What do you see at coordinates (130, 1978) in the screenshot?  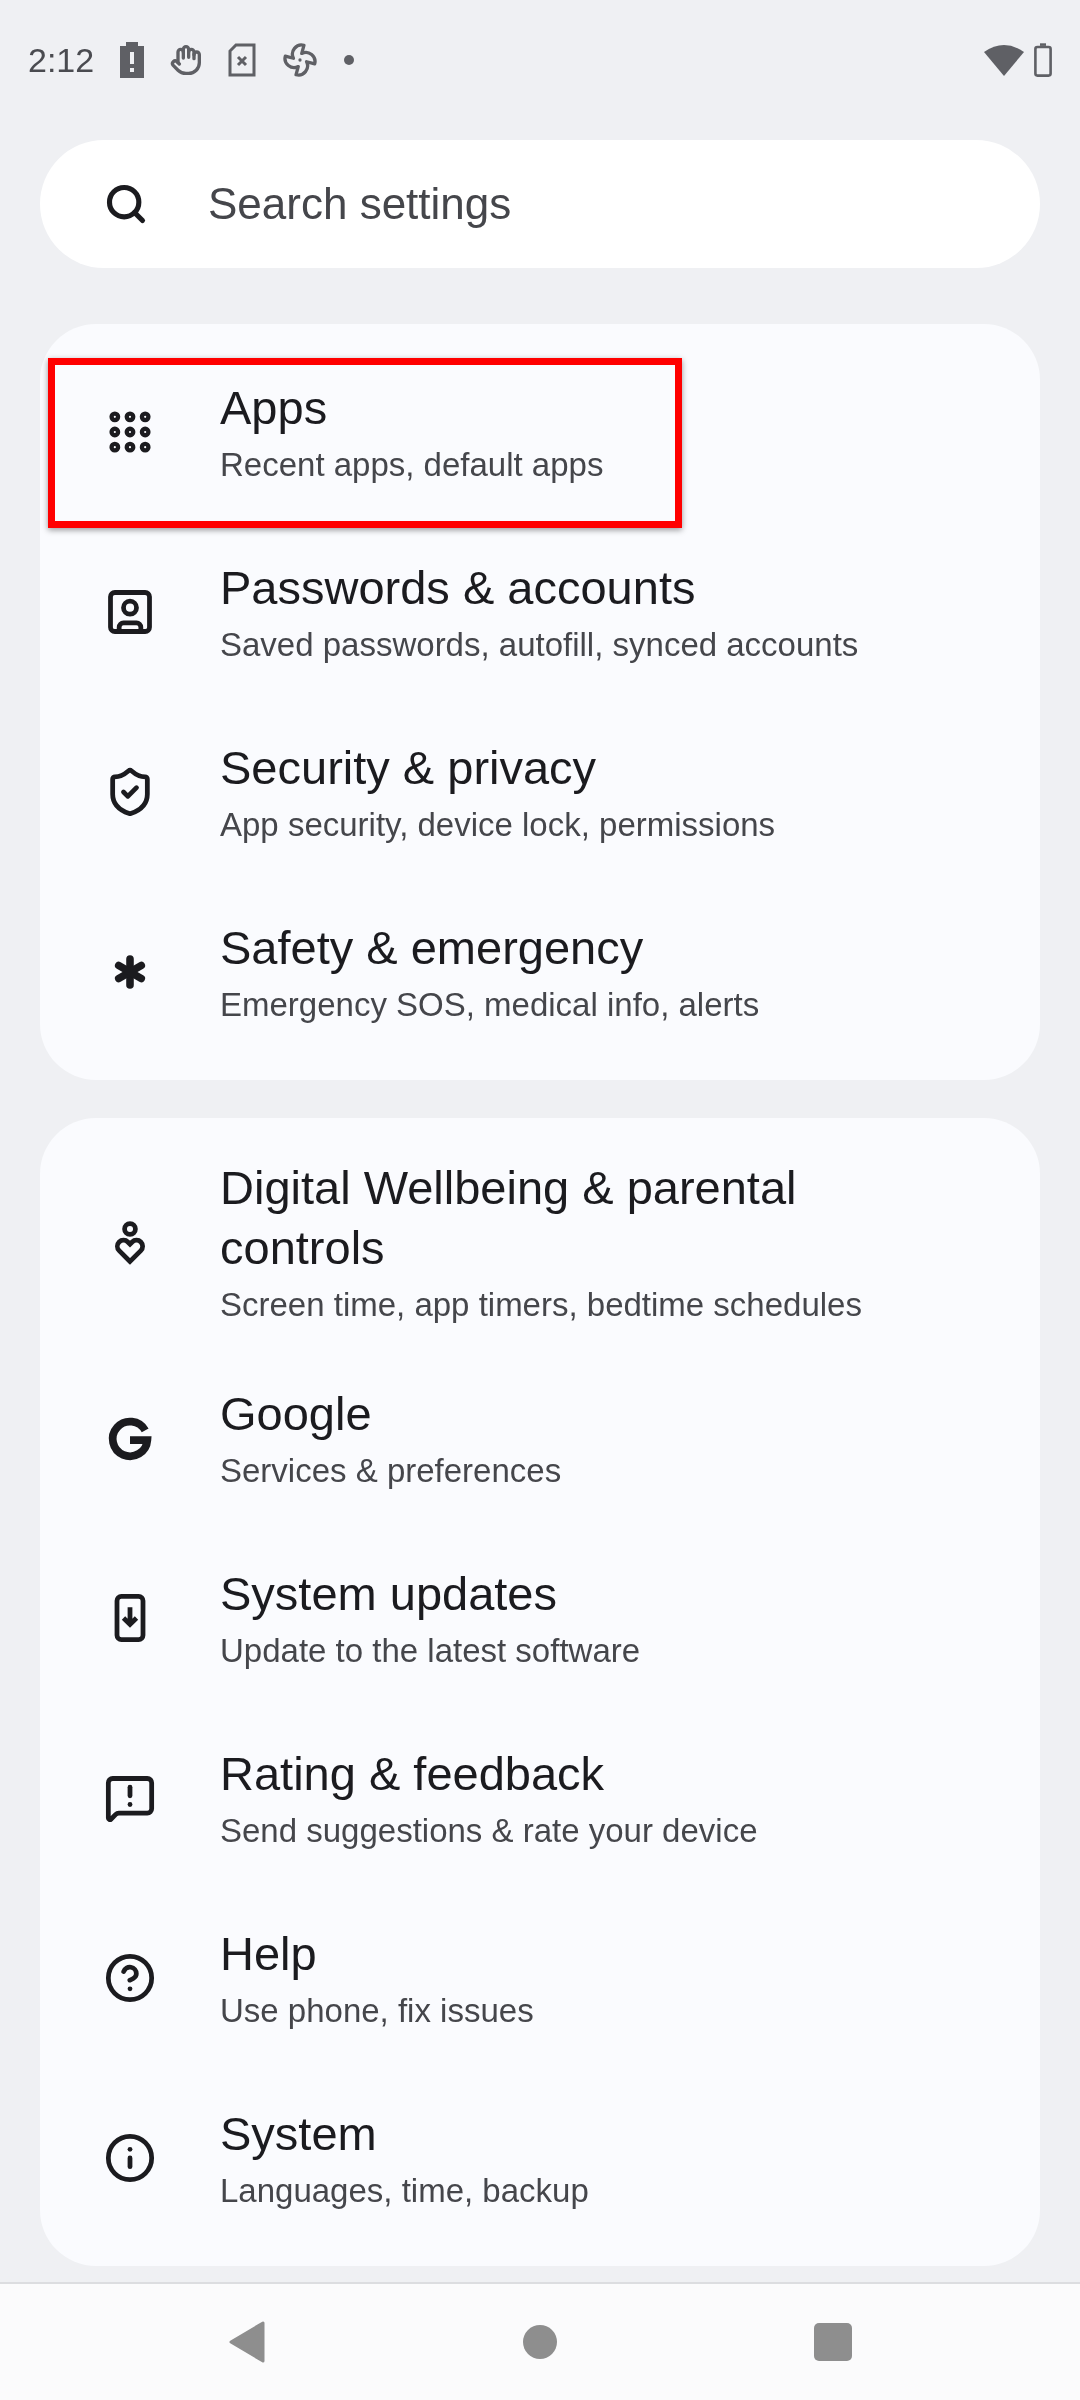 I see `help-icon` at bounding box center [130, 1978].